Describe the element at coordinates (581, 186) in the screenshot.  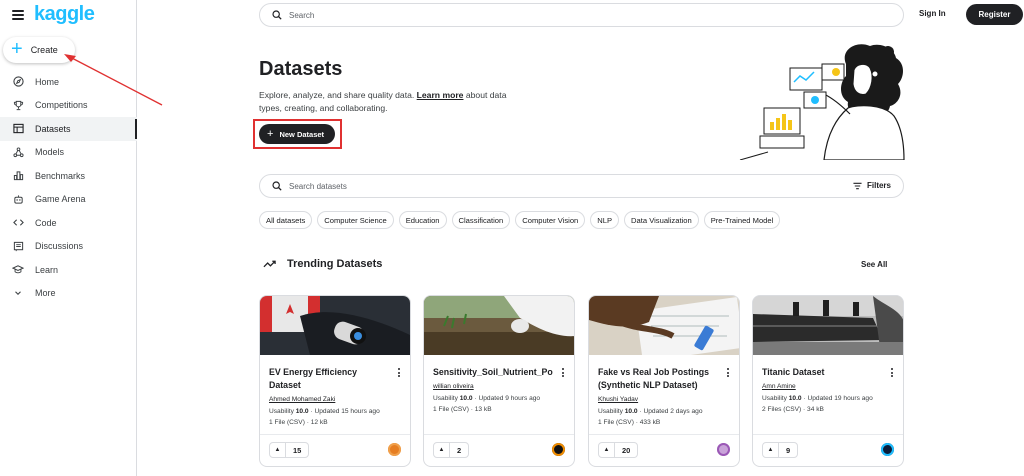
I see `dataset-search-input: Search datasets Filters` at that location.